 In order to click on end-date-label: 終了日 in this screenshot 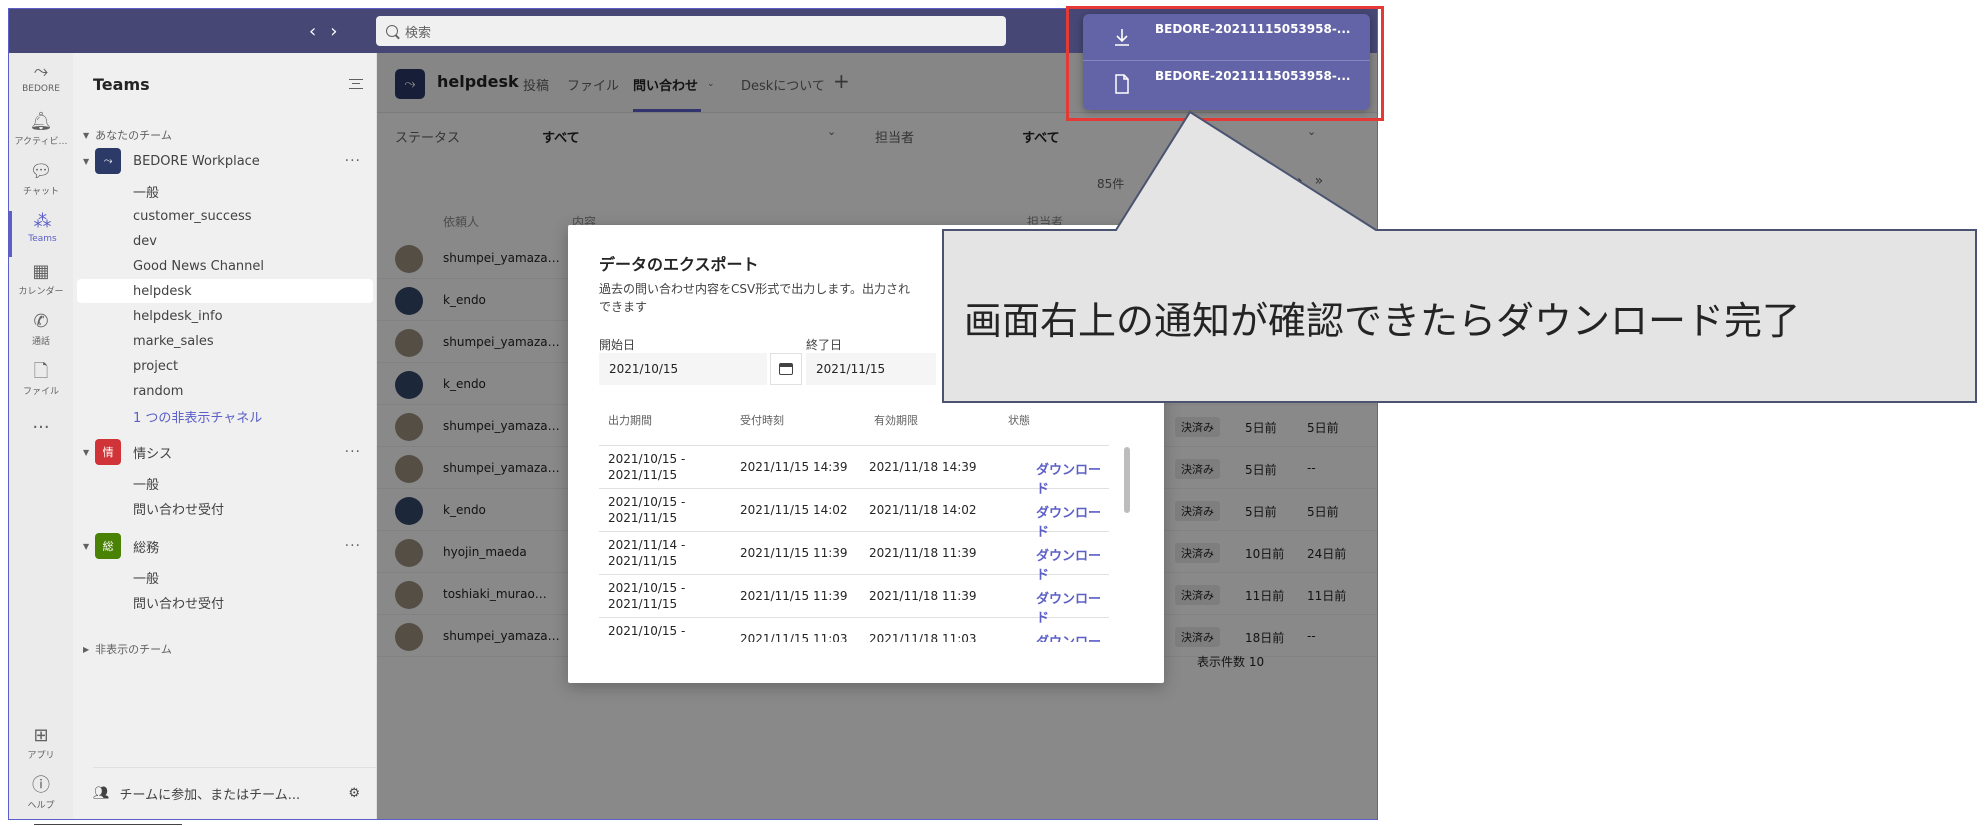, I will do `click(824, 345)`.